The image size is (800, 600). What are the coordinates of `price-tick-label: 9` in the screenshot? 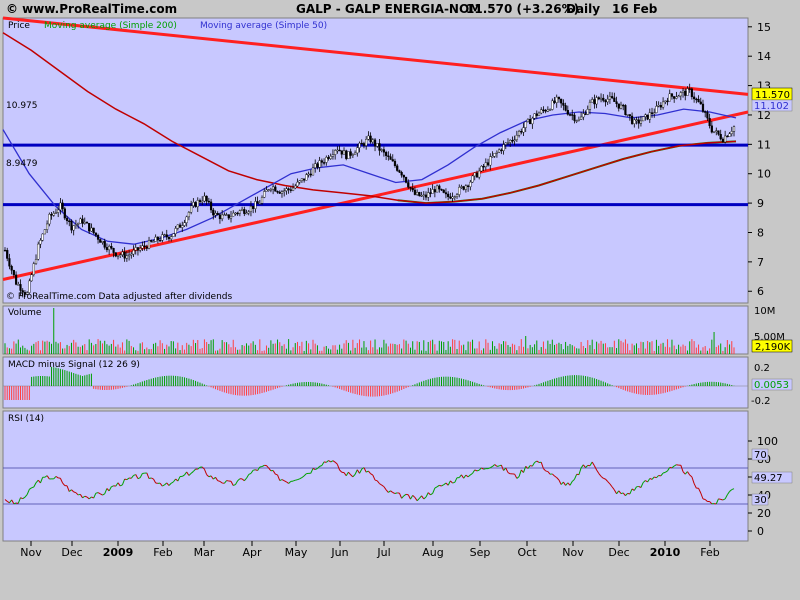 It's located at (760, 203).